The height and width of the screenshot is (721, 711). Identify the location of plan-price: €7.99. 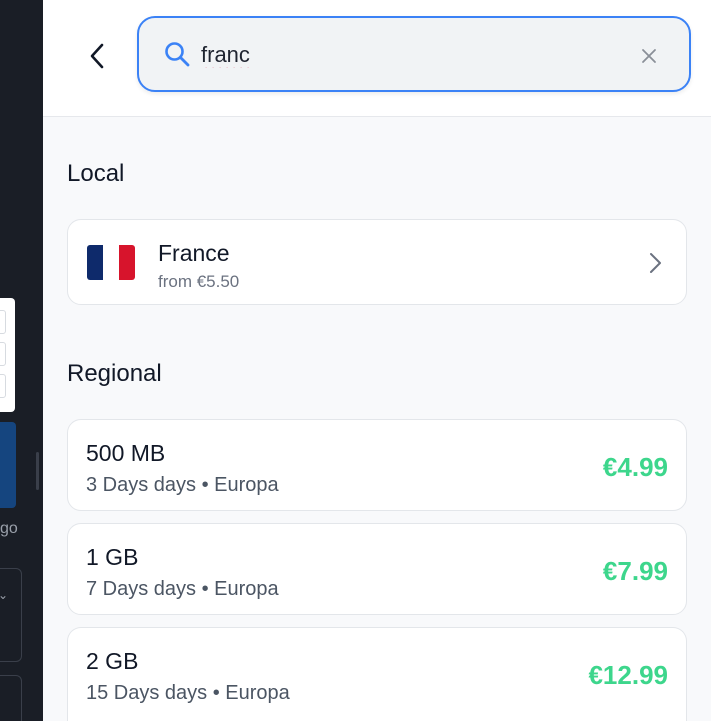
(635, 571).